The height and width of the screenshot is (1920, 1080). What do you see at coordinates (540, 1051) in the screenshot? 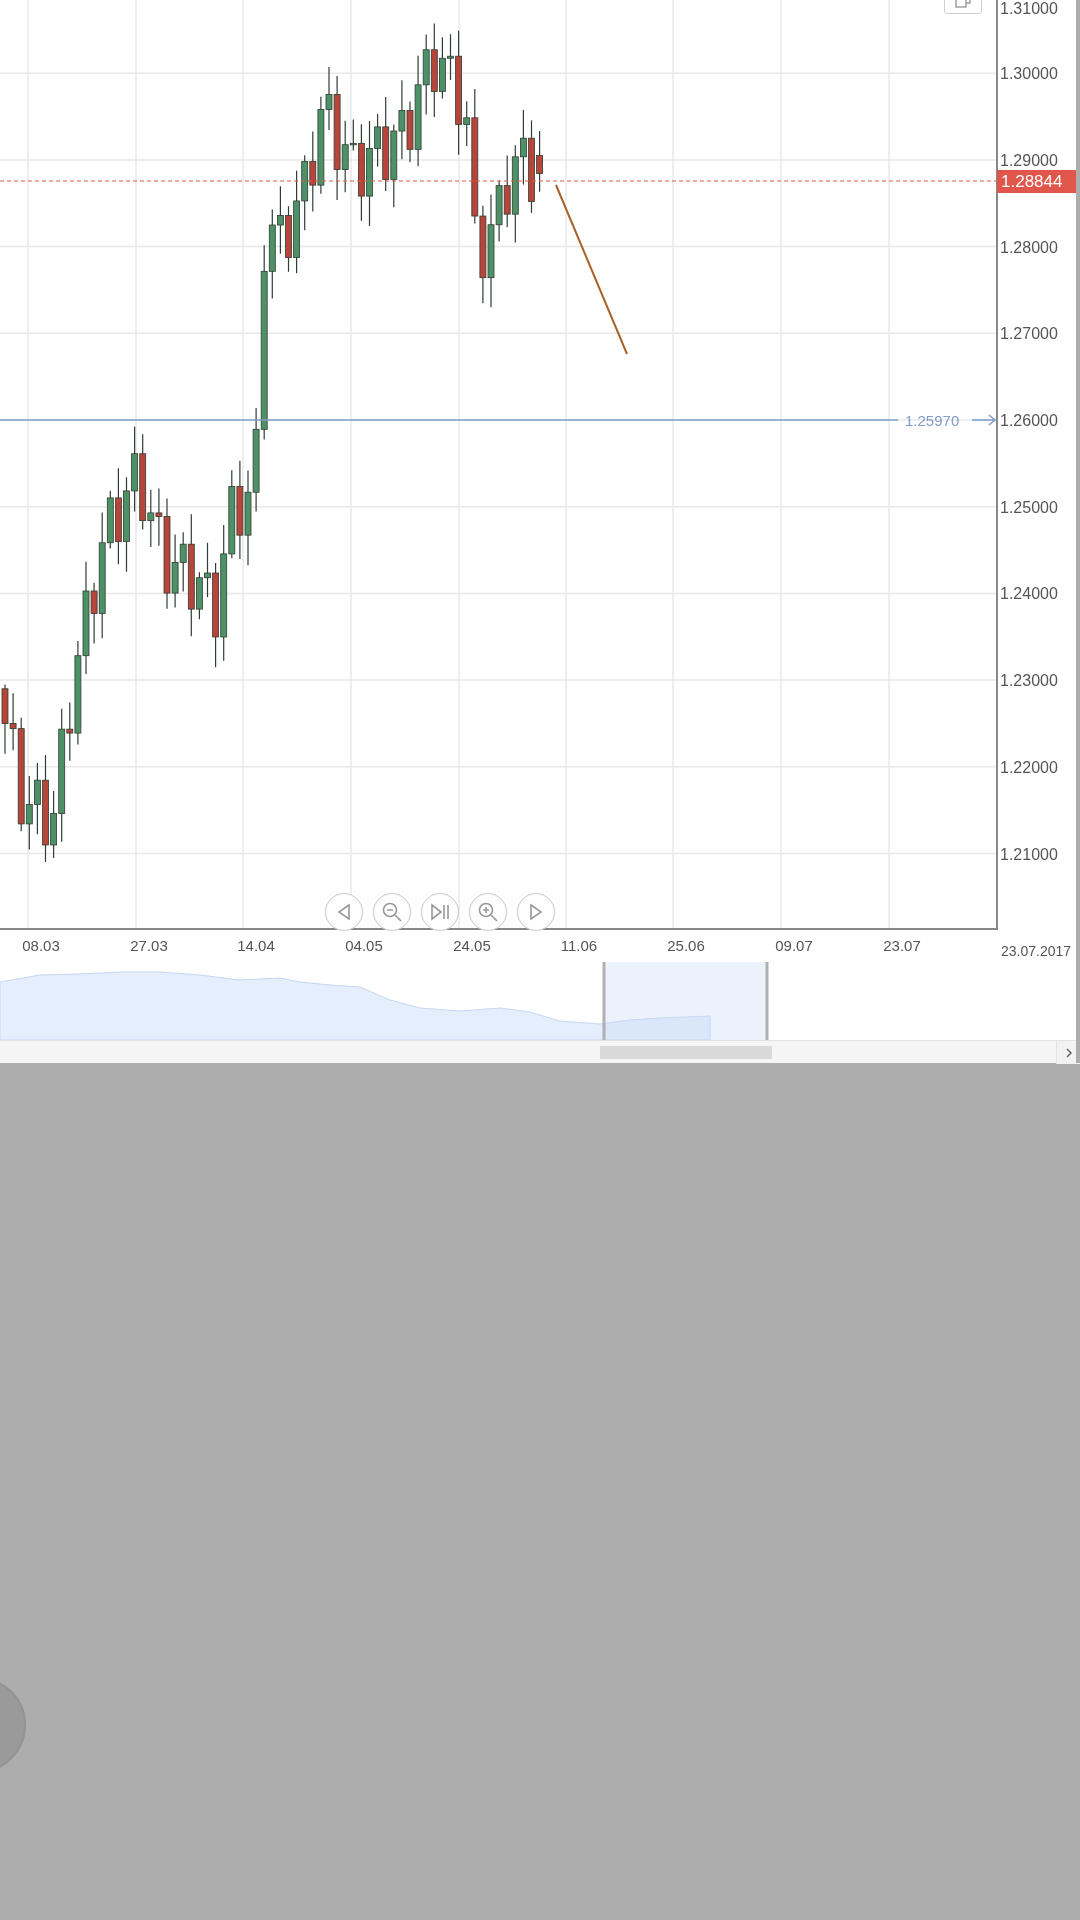
I see `scrollbar` at bounding box center [540, 1051].